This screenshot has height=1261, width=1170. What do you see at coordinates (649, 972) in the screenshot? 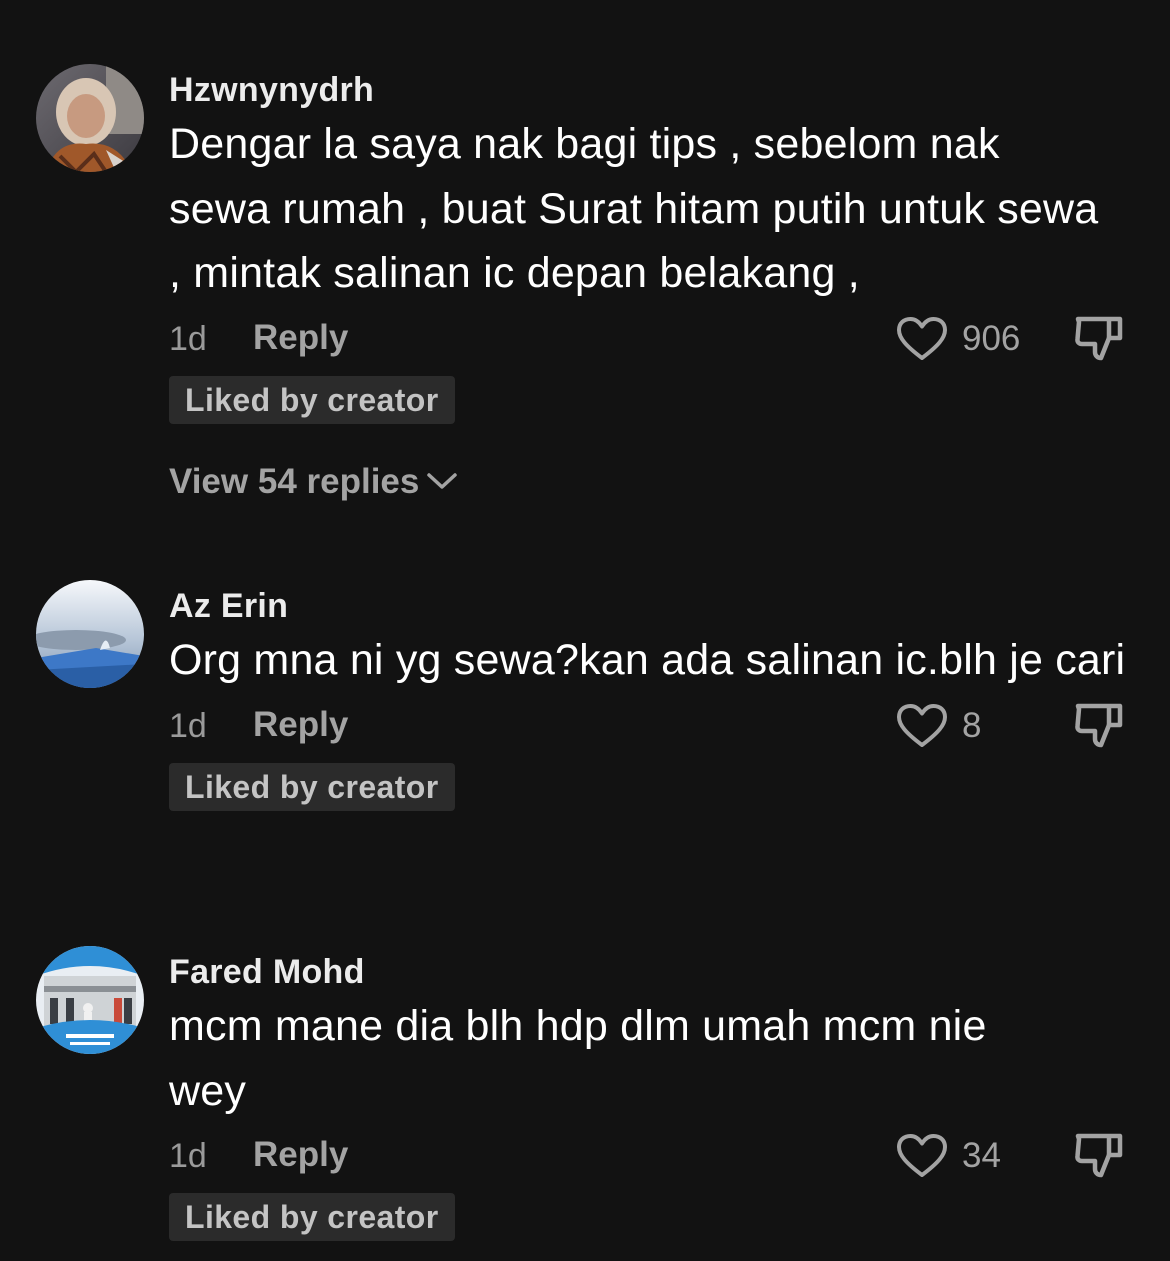
I see `username: Fared Mohd` at bounding box center [649, 972].